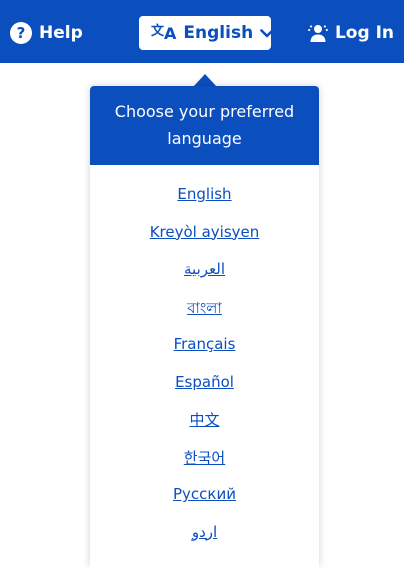 The image size is (404, 567). I want to click on login-link: Log In, so click(350, 33).